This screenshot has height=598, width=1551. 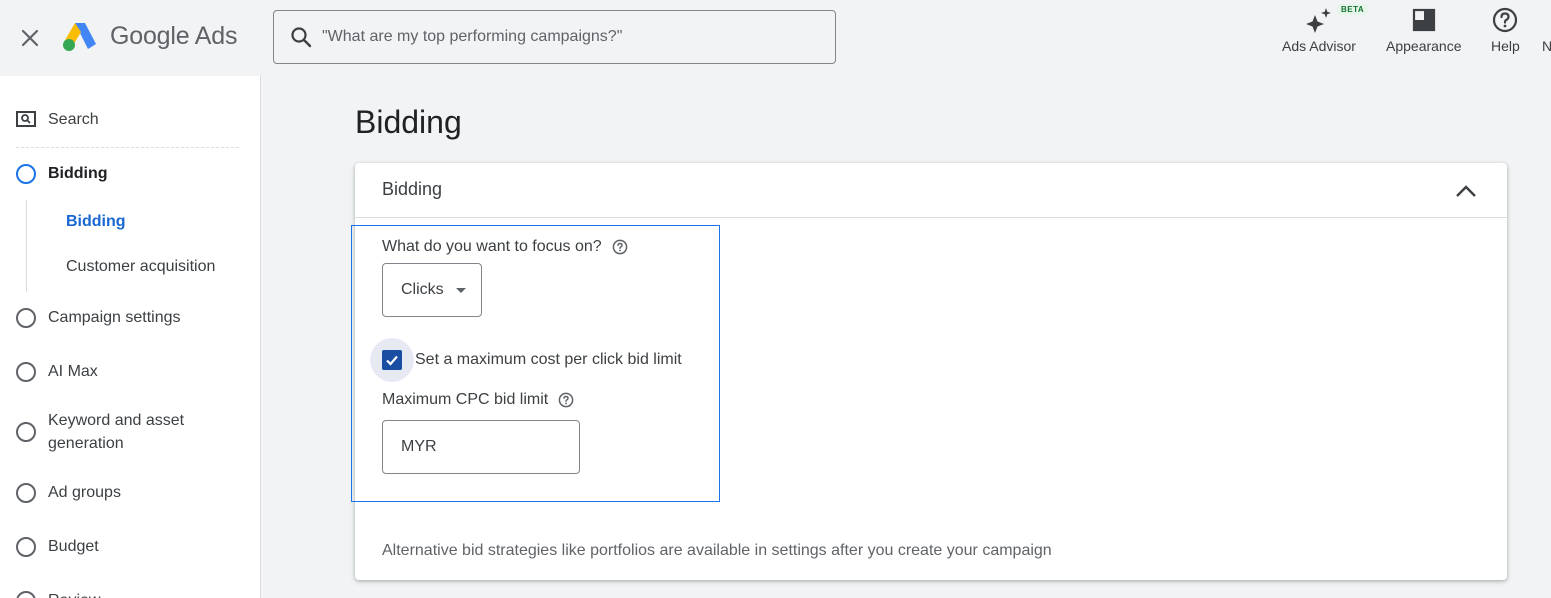 I want to click on google-ads-logo-icon, so click(x=79, y=37).